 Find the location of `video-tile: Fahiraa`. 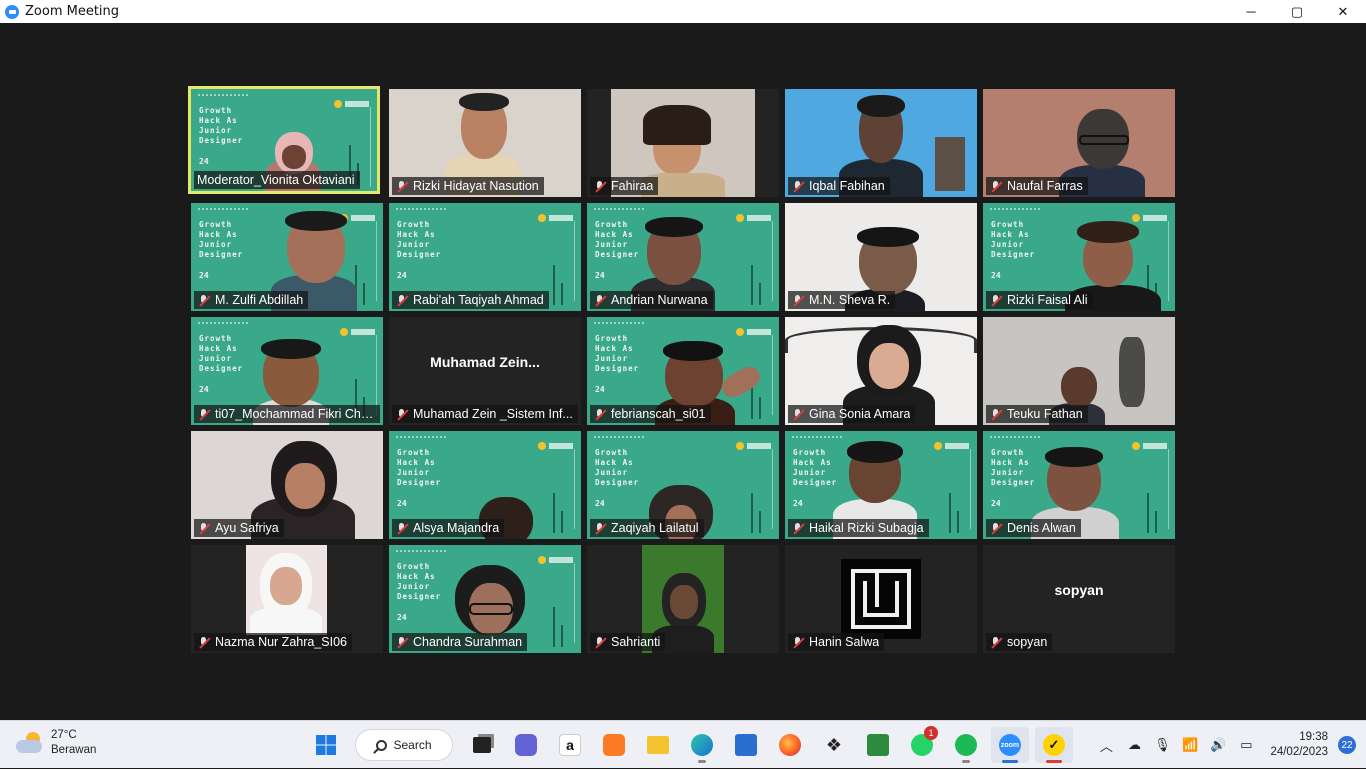

video-tile: Fahiraa is located at coordinates (683, 143).